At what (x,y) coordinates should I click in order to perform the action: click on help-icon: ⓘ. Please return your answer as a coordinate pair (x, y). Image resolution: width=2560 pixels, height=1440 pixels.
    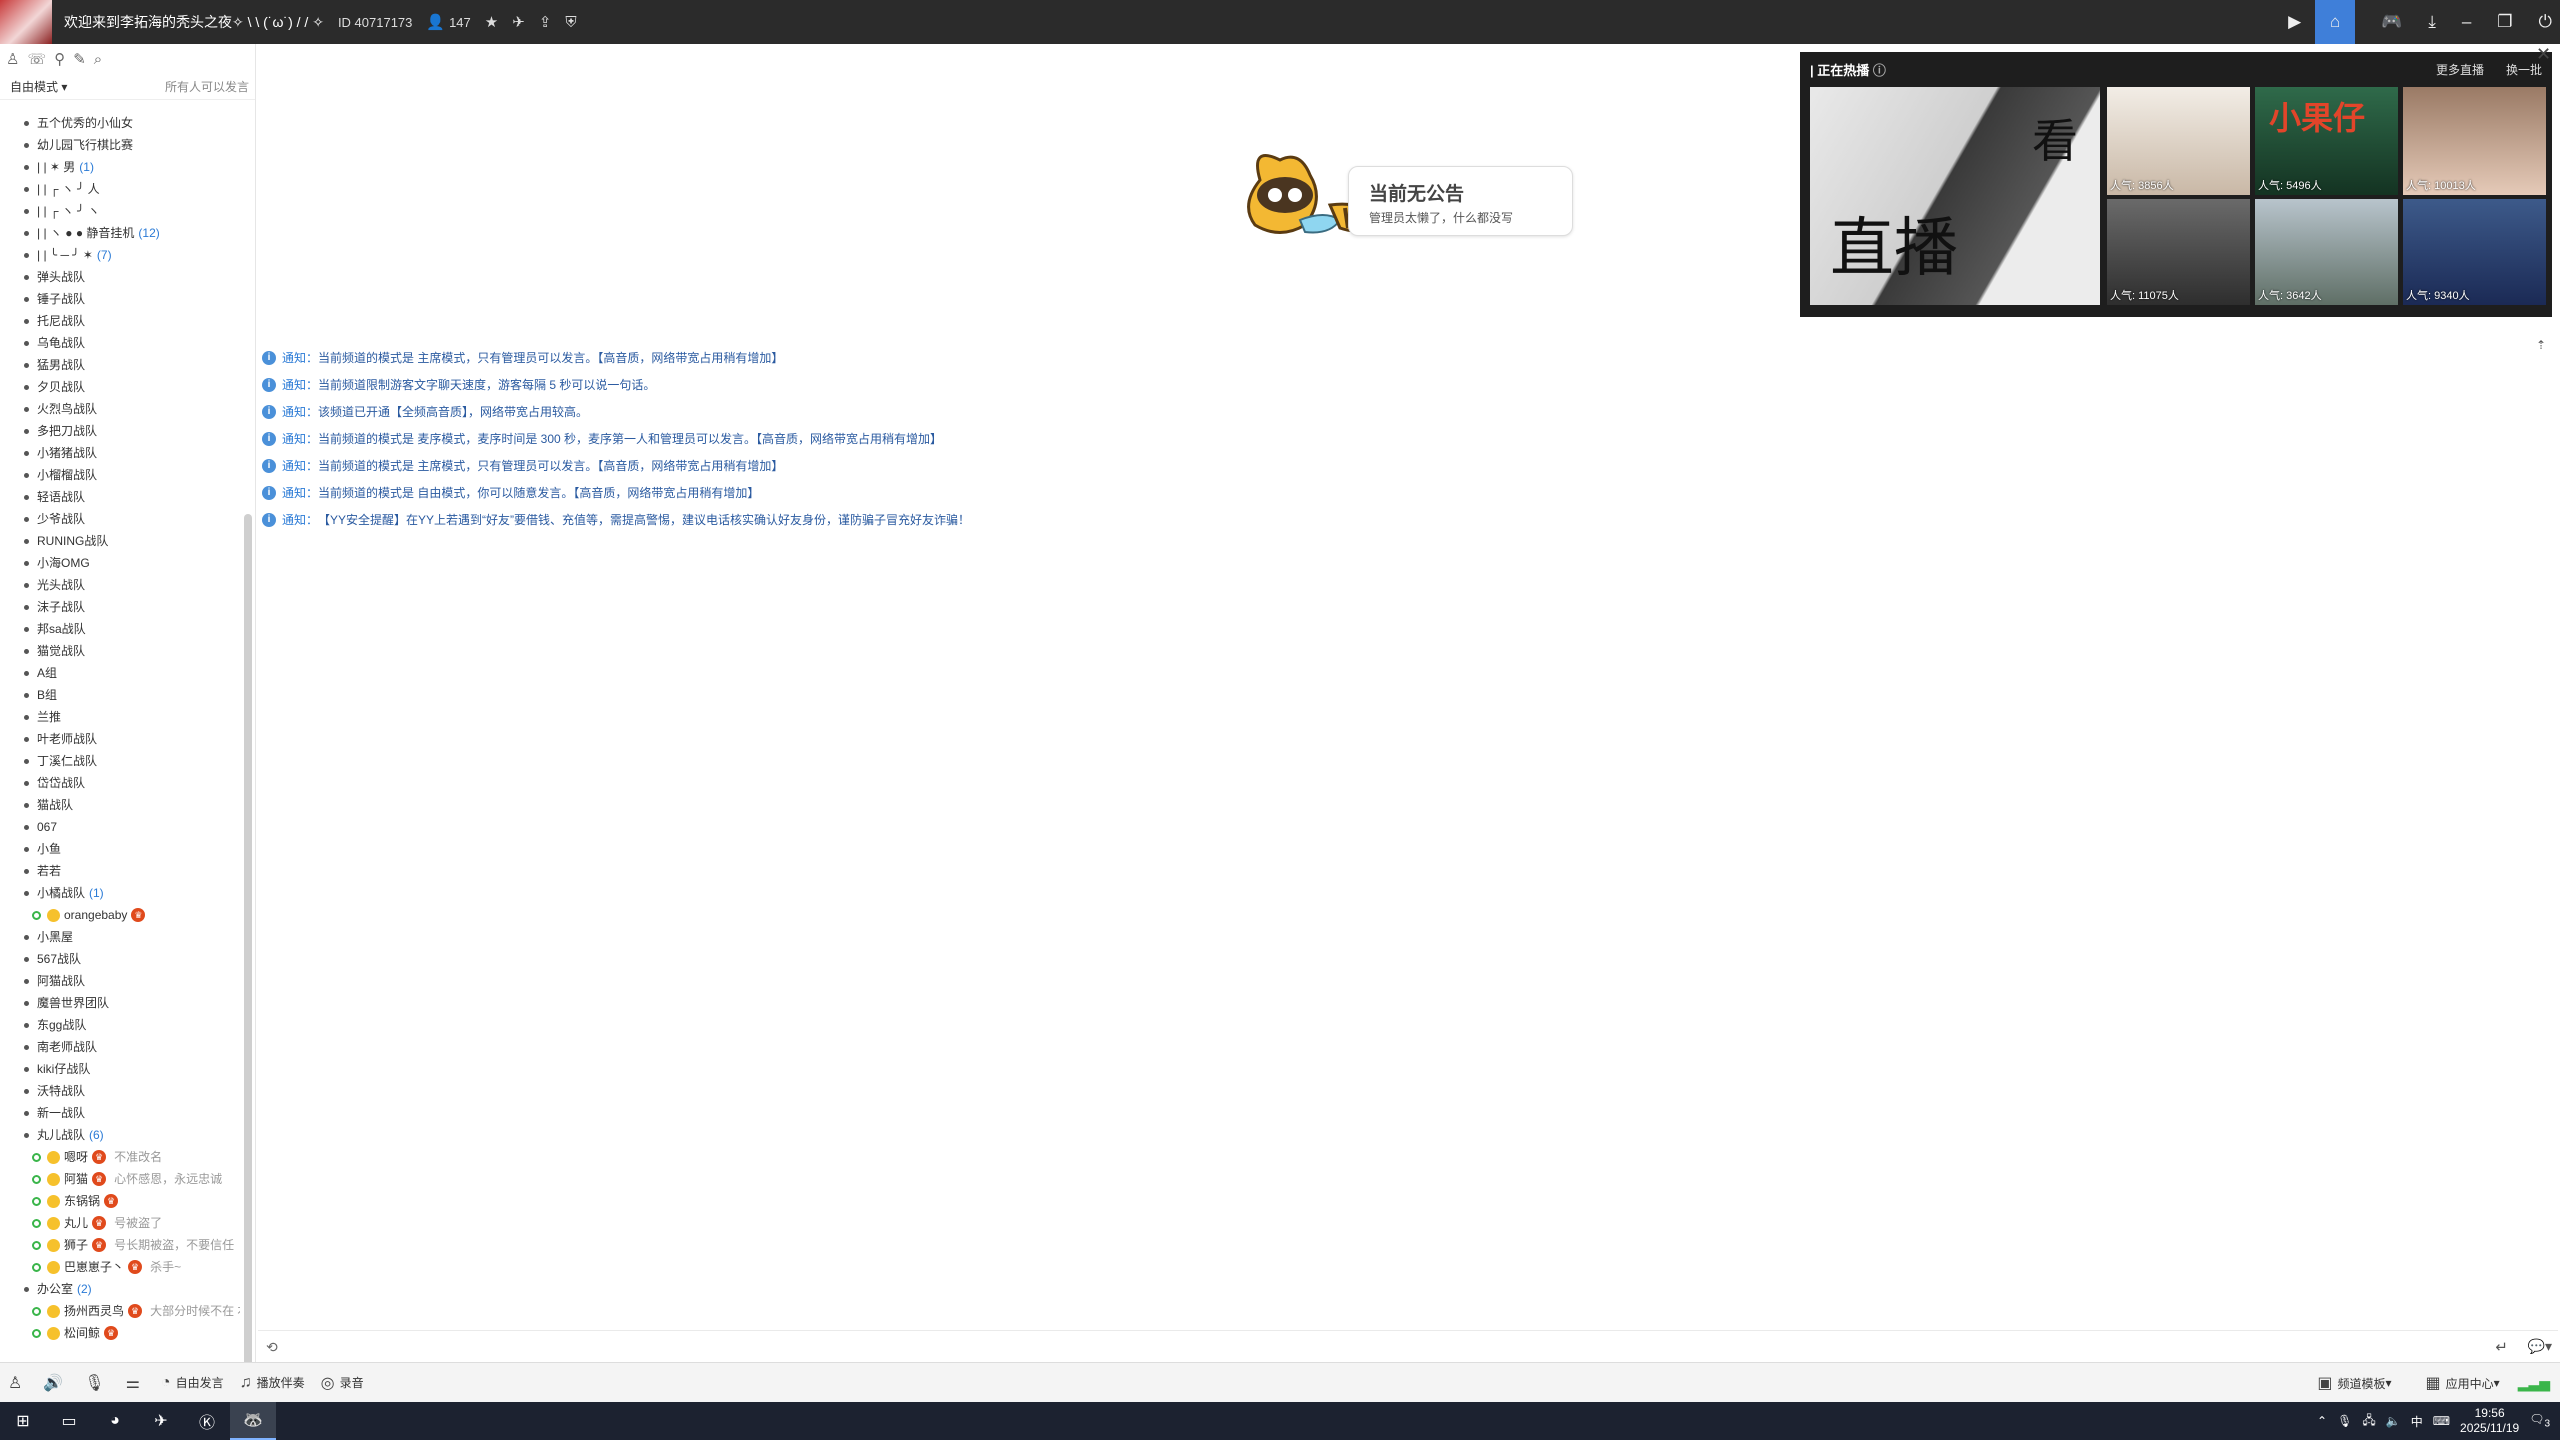
    Looking at the image, I should click on (1879, 70).